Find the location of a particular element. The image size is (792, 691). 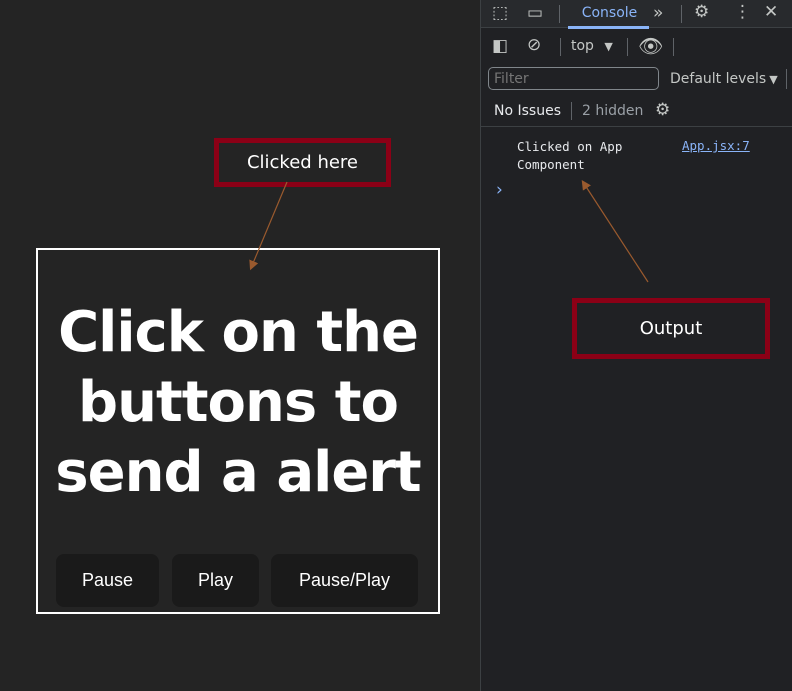

filter-input is located at coordinates (573, 78).